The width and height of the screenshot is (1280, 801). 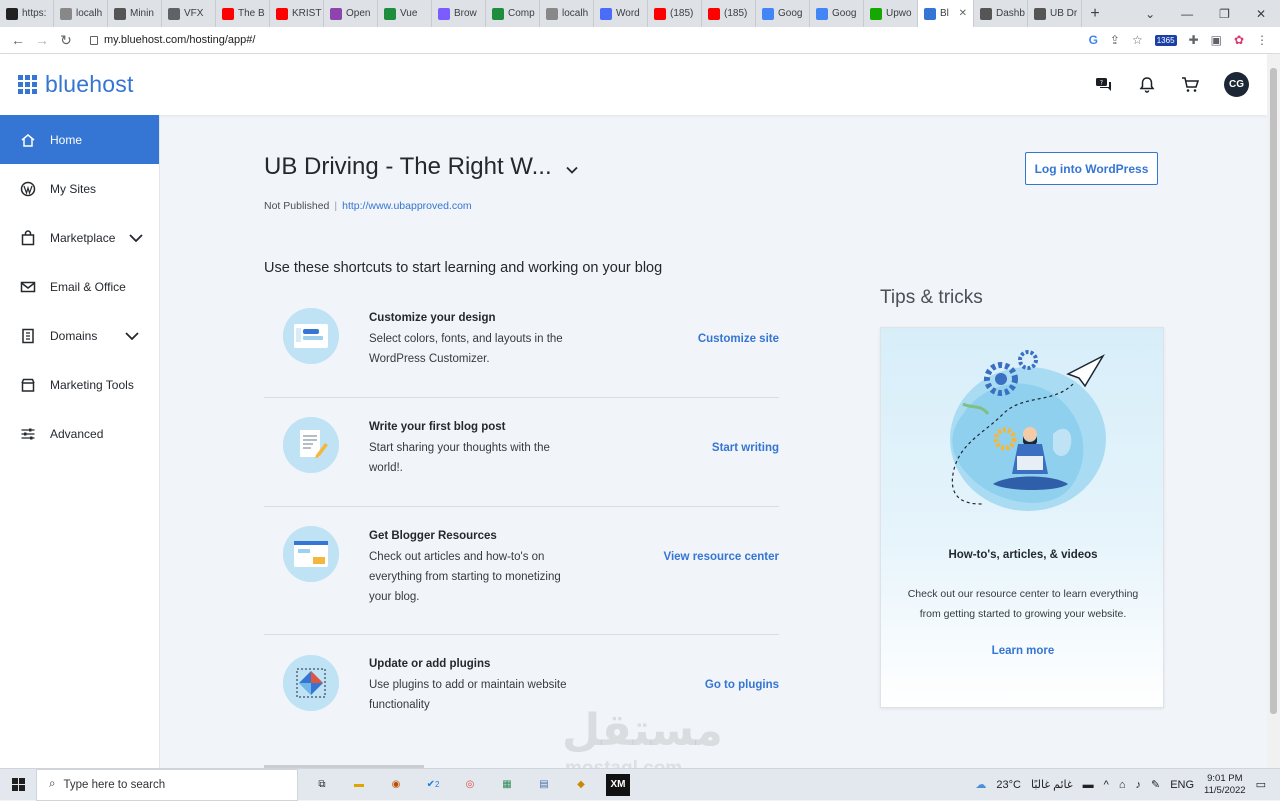 What do you see at coordinates (322, 785) in the screenshot?
I see `task-view-icon: ⧉` at bounding box center [322, 785].